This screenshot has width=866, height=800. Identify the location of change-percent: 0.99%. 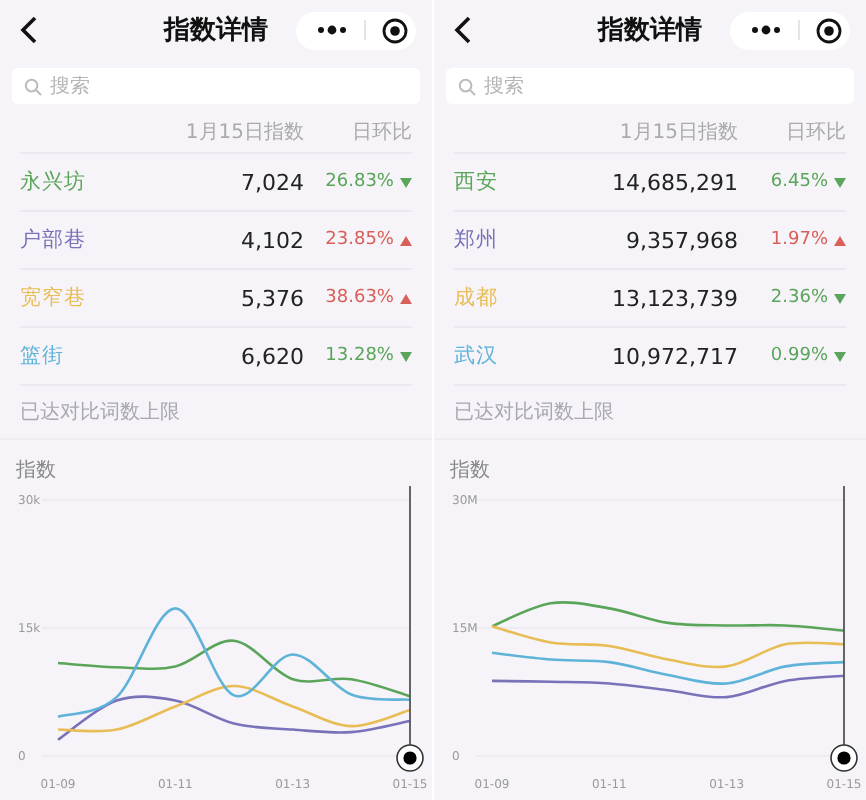
(799, 356).